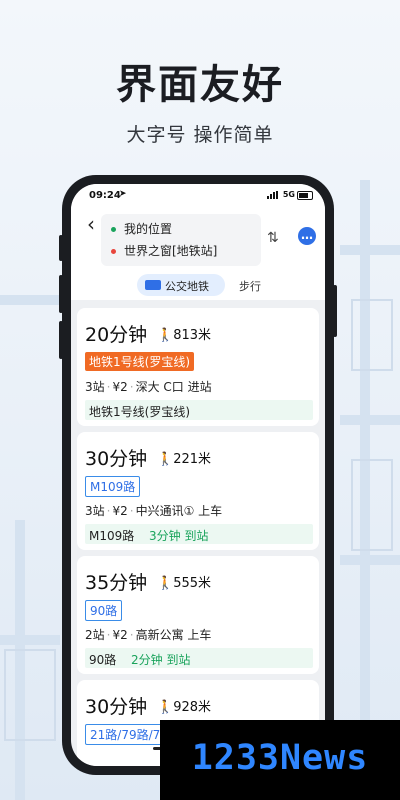 The height and width of the screenshot is (800, 400). What do you see at coordinates (104, 610) in the screenshot?
I see `line-tag: 90路` at bounding box center [104, 610].